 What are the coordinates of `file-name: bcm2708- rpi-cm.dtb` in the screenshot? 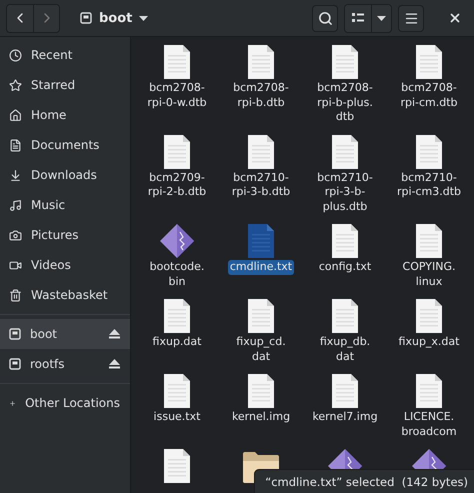 It's located at (429, 95).